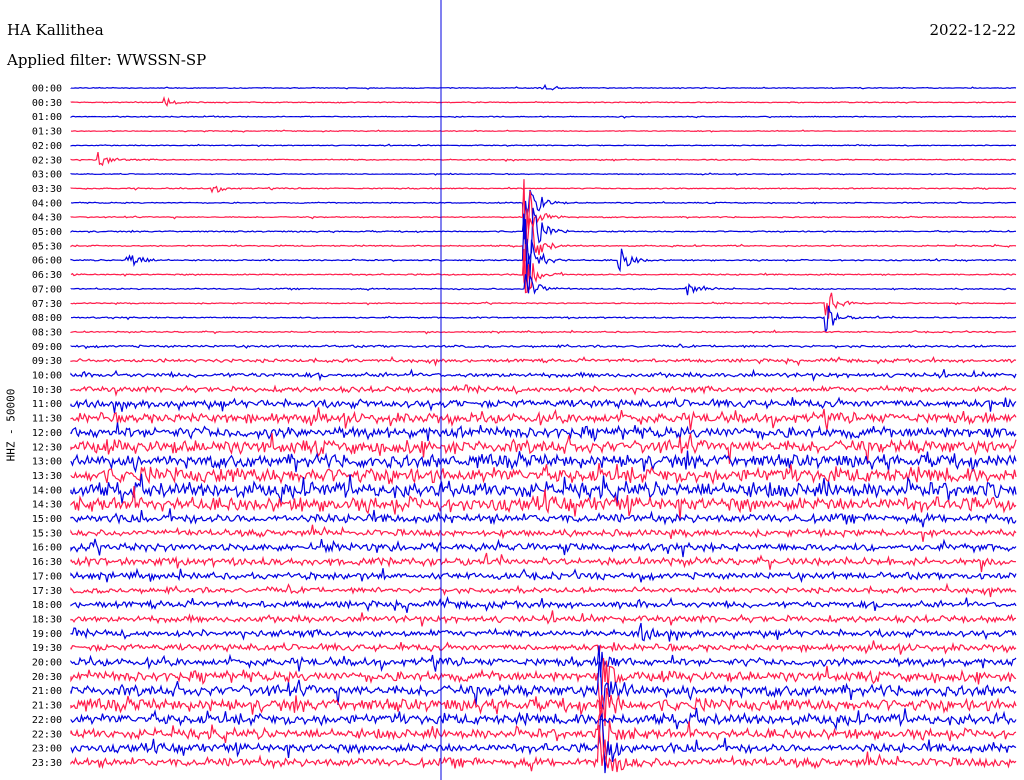 The image size is (1024, 780). I want to click on time-label-1000: 10:00, so click(47, 376).